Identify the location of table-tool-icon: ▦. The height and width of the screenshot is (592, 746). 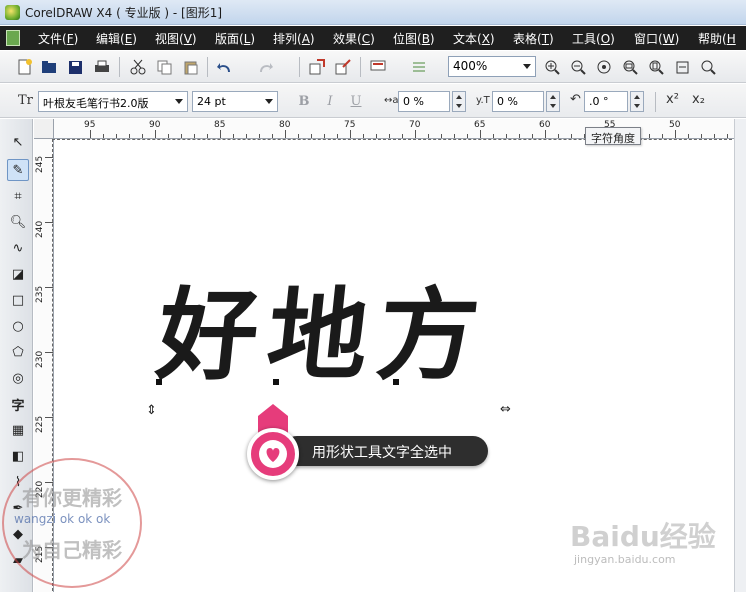
(18, 430).